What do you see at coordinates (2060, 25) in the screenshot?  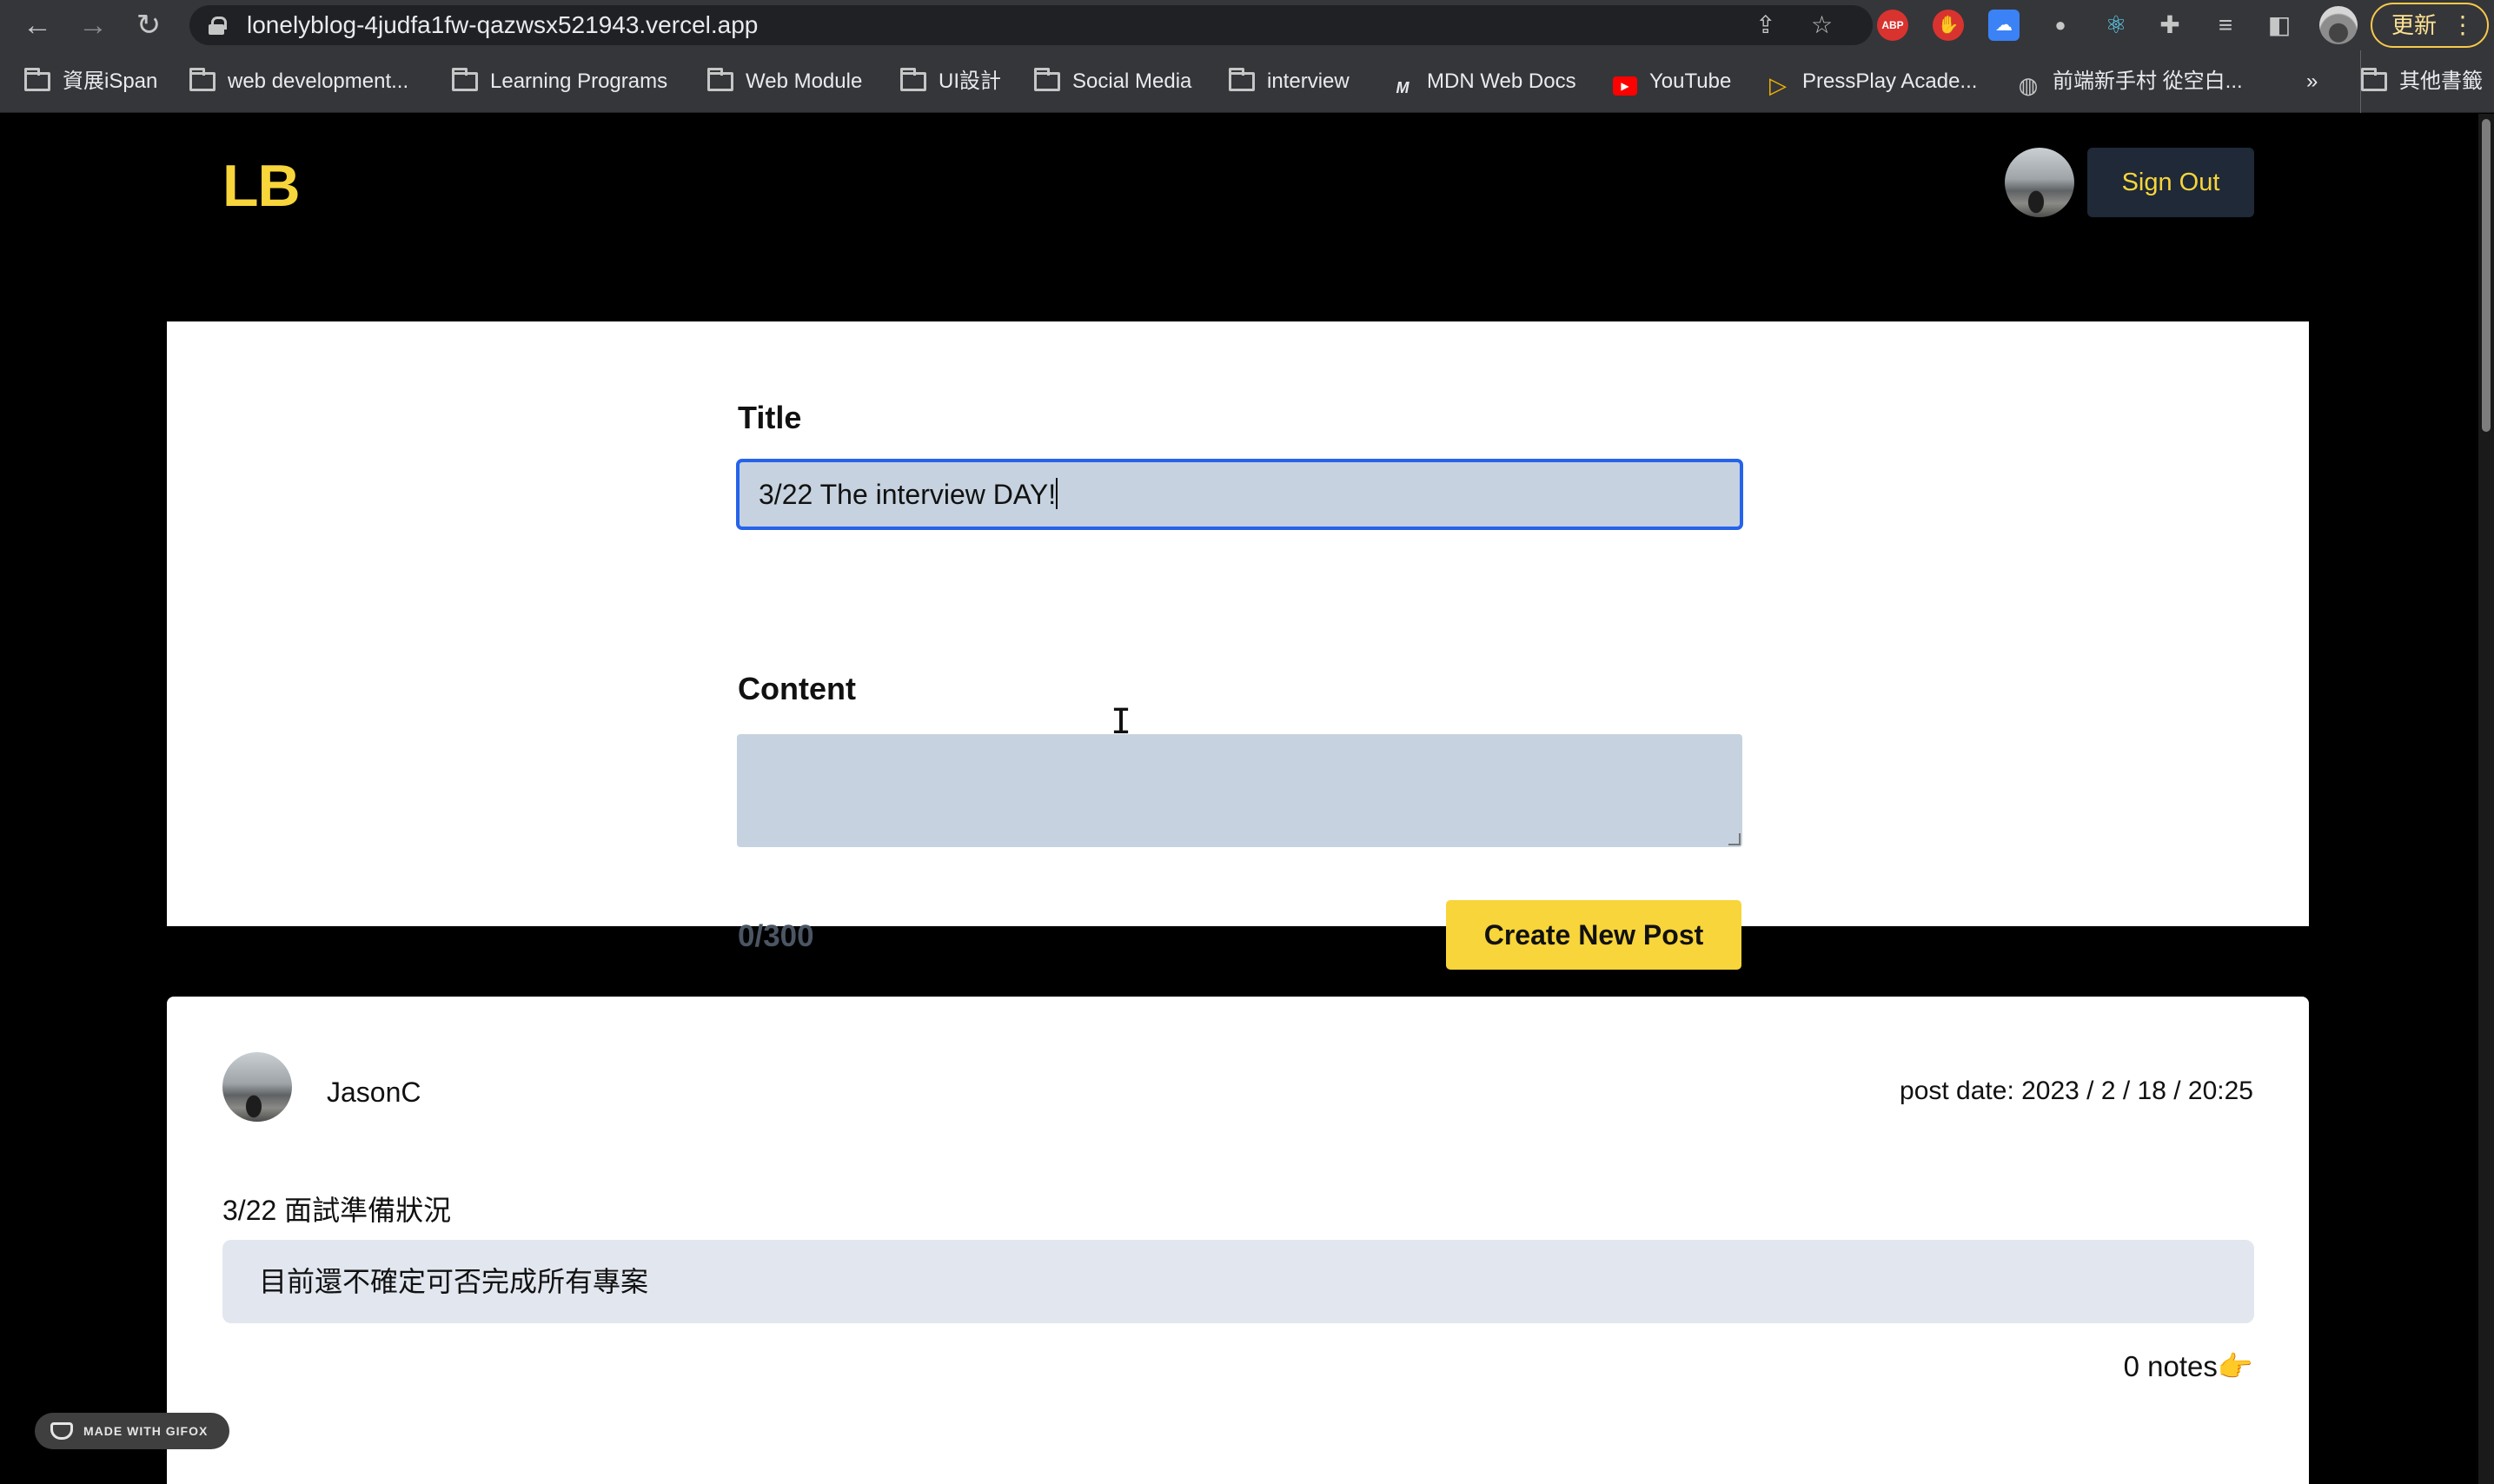 I see `figure-extension-icon: ●` at bounding box center [2060, 25].